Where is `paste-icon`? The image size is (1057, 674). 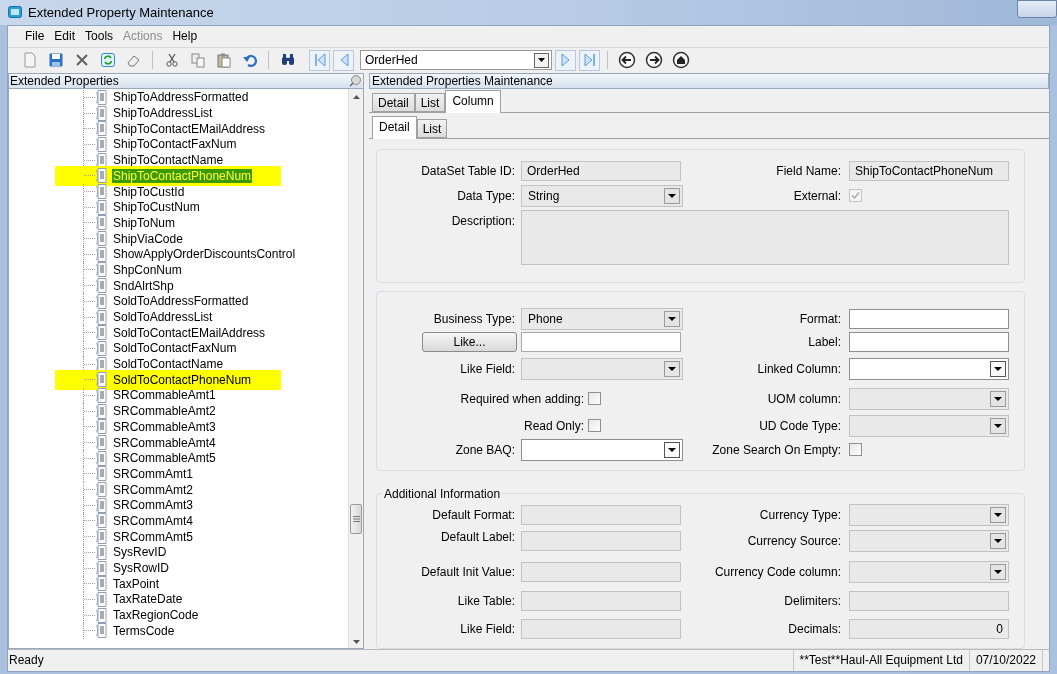 paste-icon is located at coordinates (223, 60).